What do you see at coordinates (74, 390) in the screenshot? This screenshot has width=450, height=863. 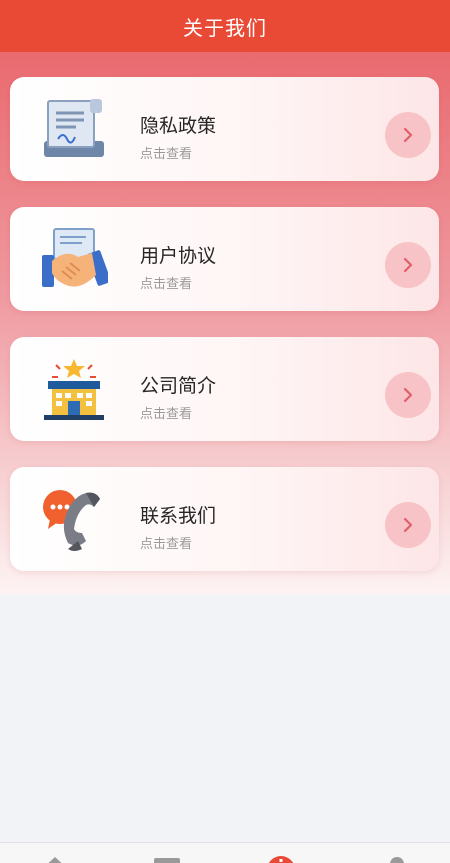 I see `company-building-icon` at bounding box center [74, 390].